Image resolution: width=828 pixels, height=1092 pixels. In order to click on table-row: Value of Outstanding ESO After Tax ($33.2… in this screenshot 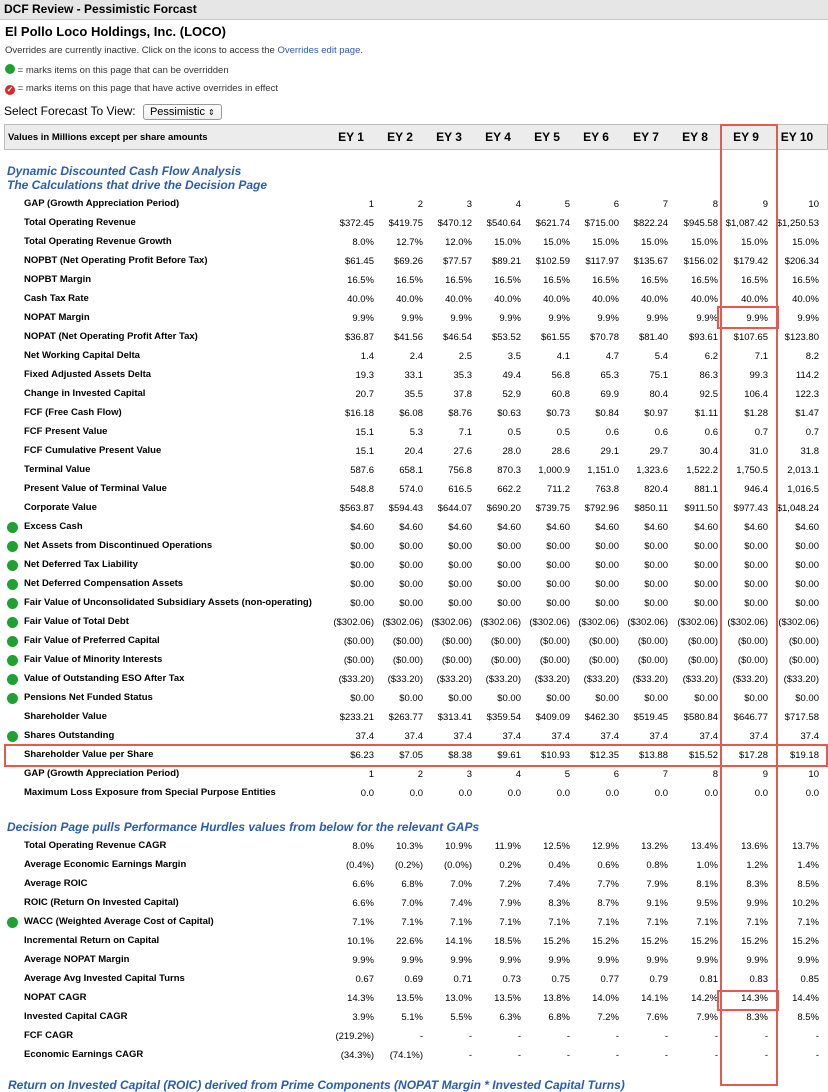, I will do `click(416, 679)`.